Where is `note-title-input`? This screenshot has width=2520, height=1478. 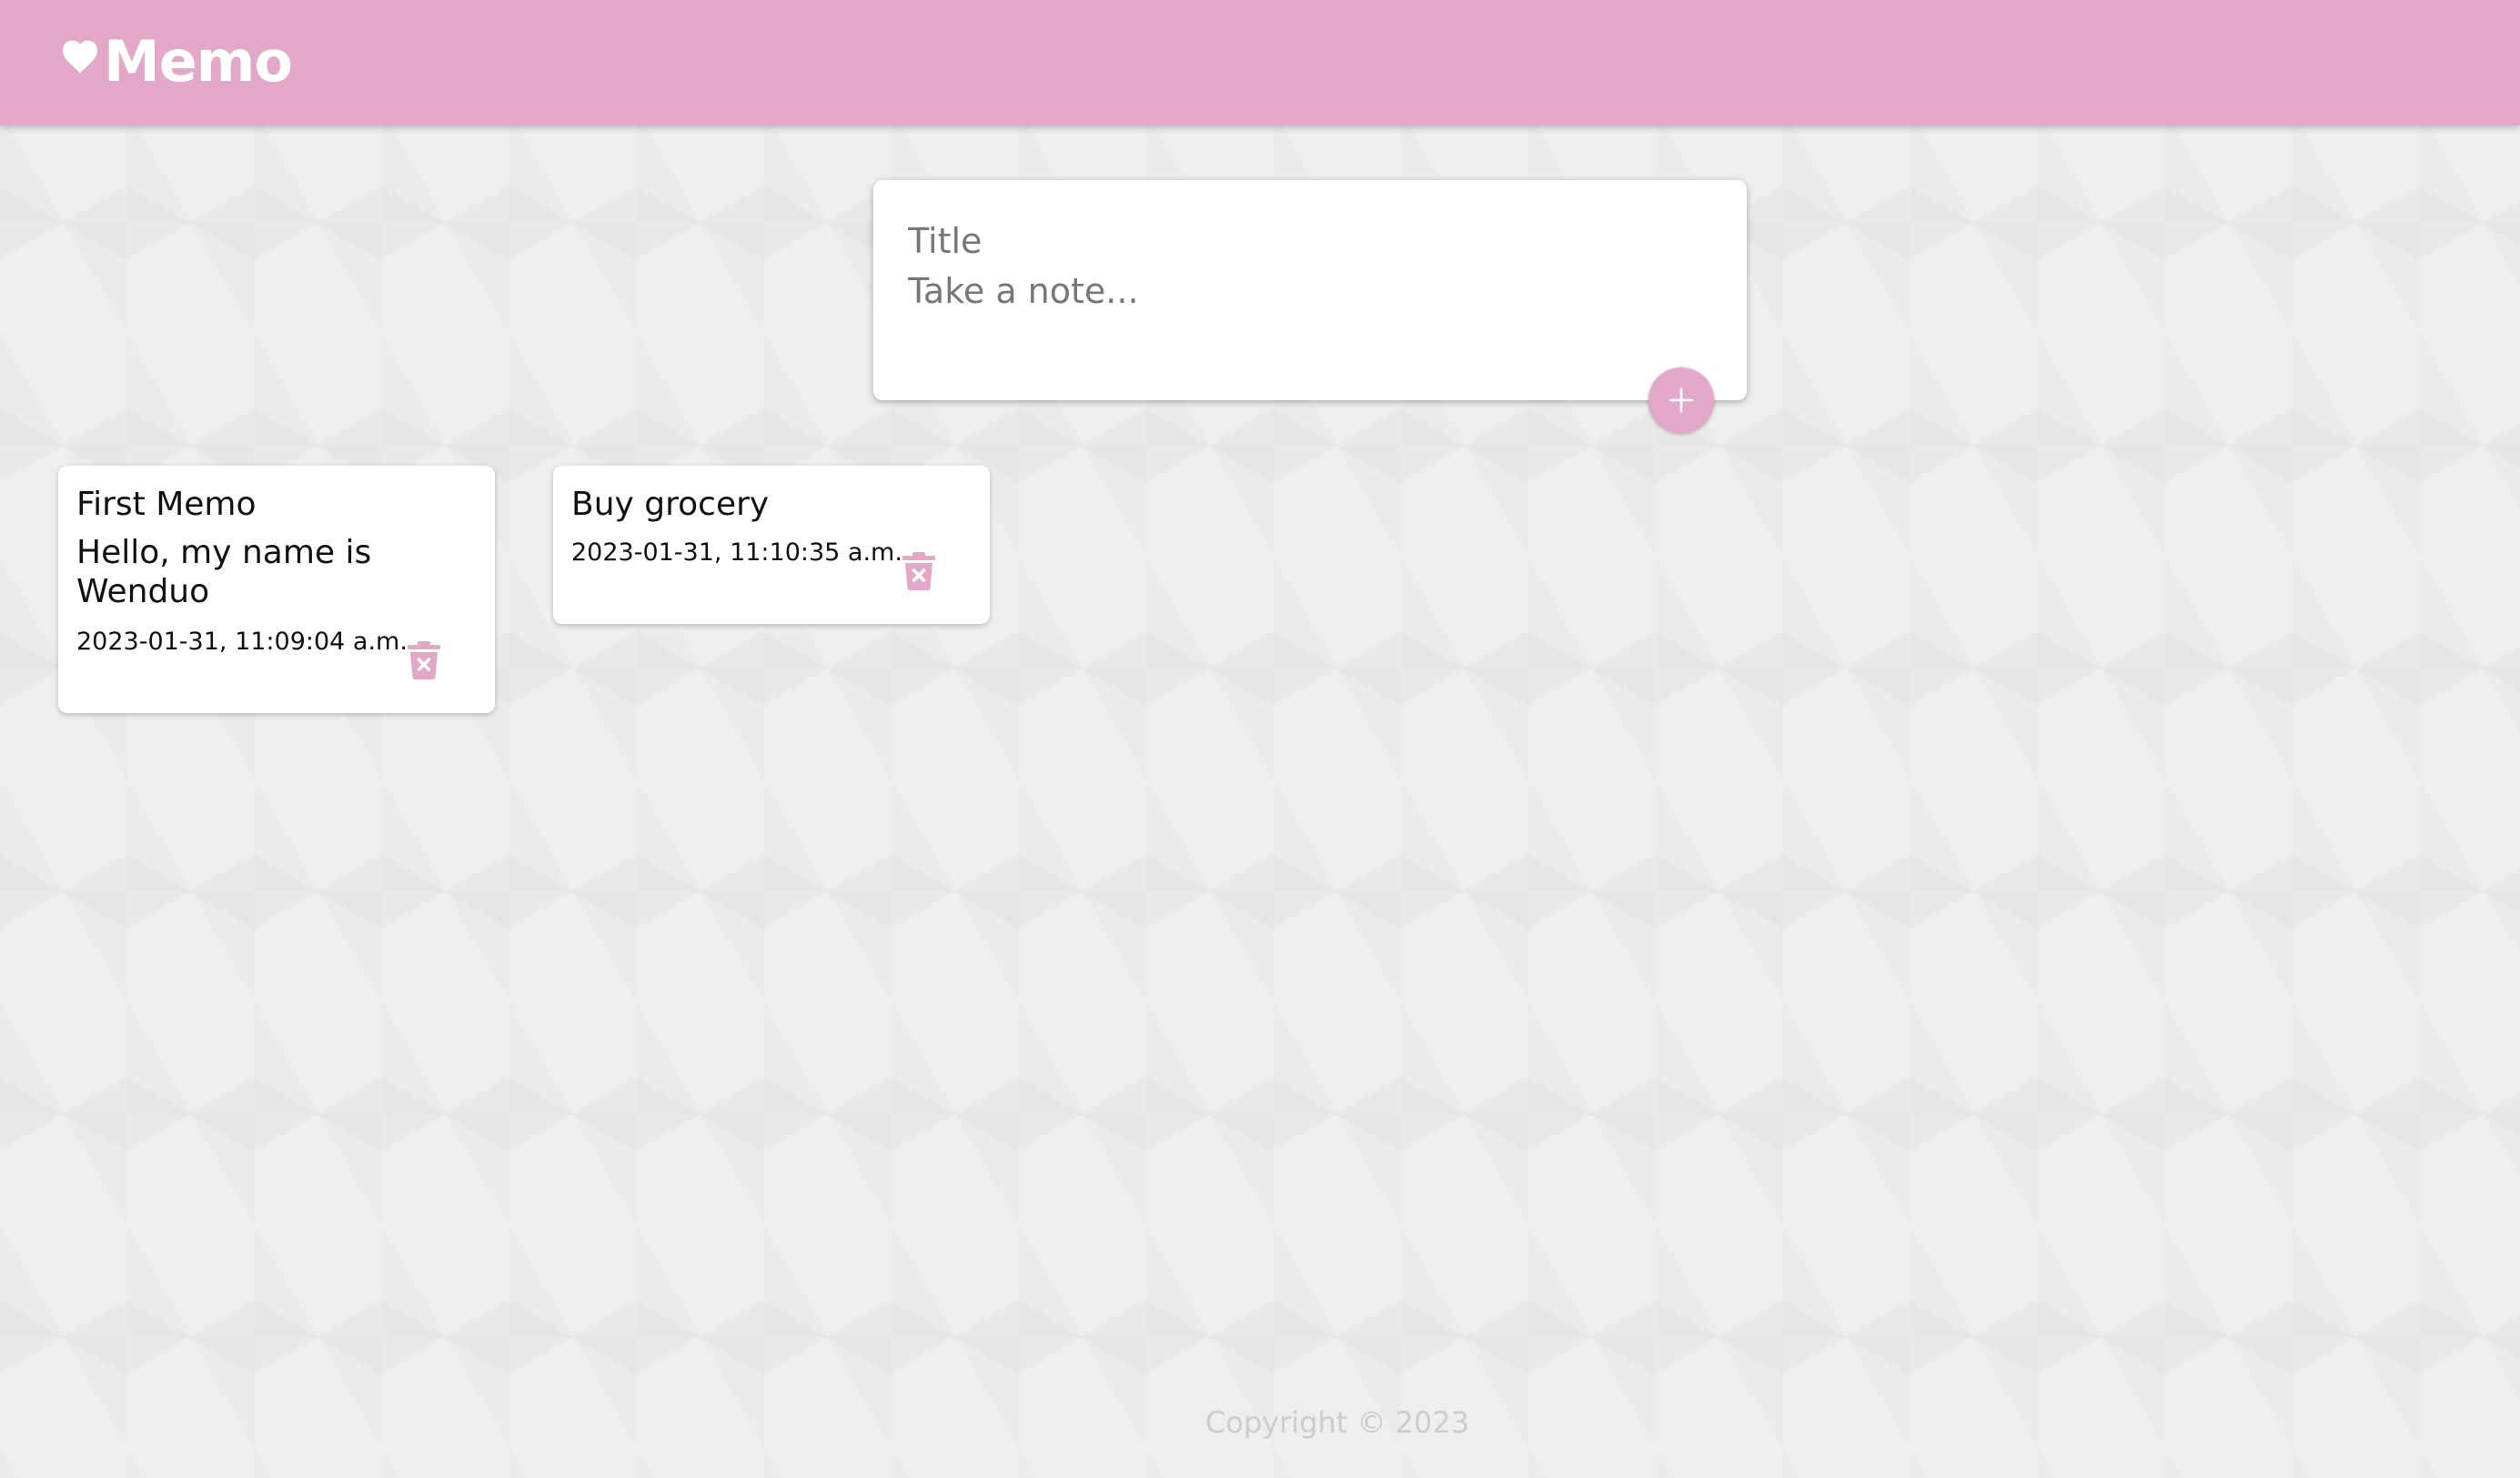 note-title-input is located at coordinates (1308, 241).